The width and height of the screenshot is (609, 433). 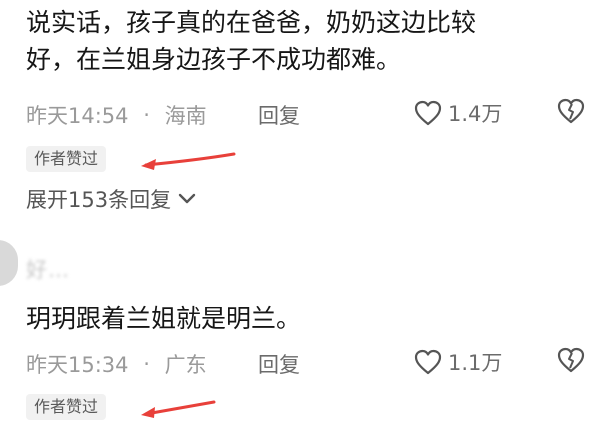 I want to click on like-button: 1.4万, so click(x=458, y=113).